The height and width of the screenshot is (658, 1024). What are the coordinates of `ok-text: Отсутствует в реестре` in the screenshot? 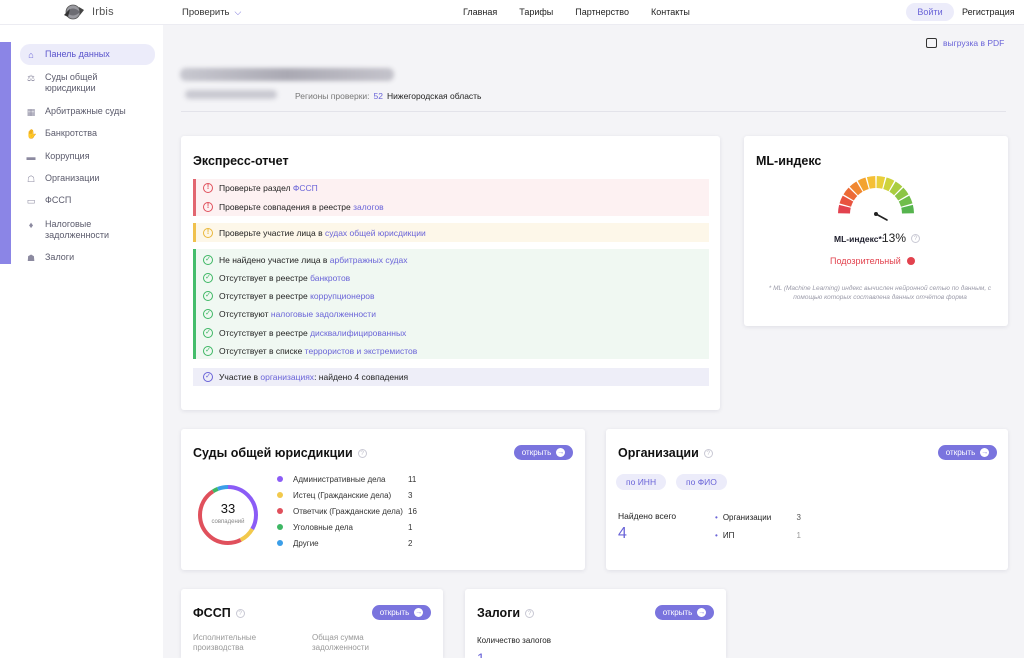 It's located at (265, 333).